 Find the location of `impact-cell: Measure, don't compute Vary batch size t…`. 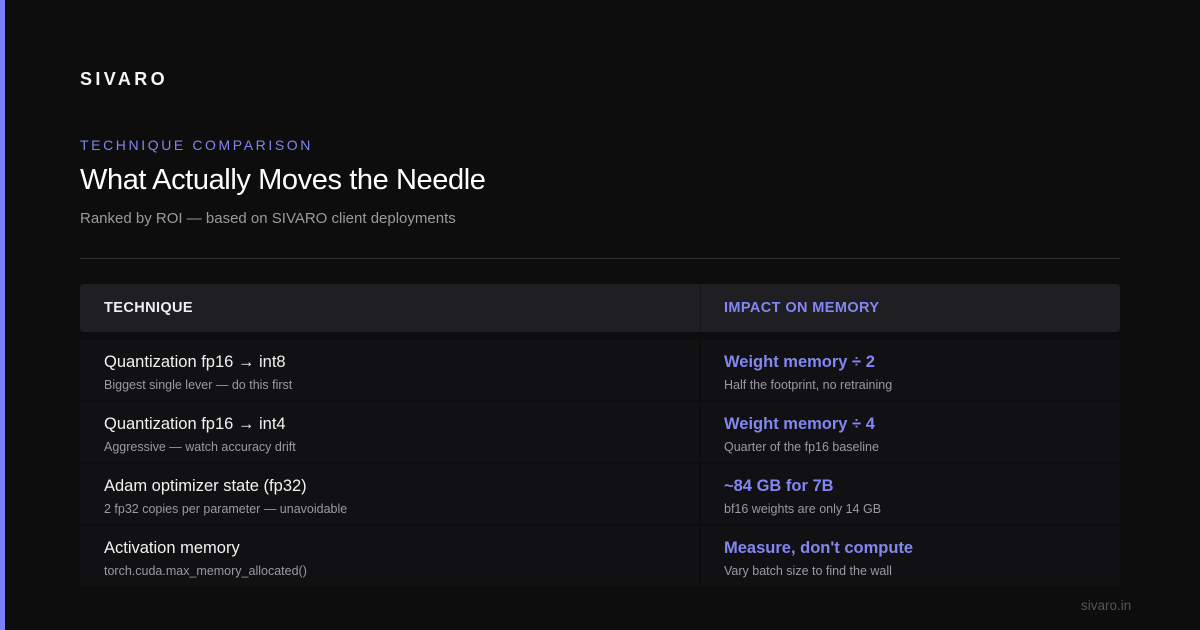

impact-cell: Measure, don't compute Vary batch size t… is located at coordinates (910, 556).